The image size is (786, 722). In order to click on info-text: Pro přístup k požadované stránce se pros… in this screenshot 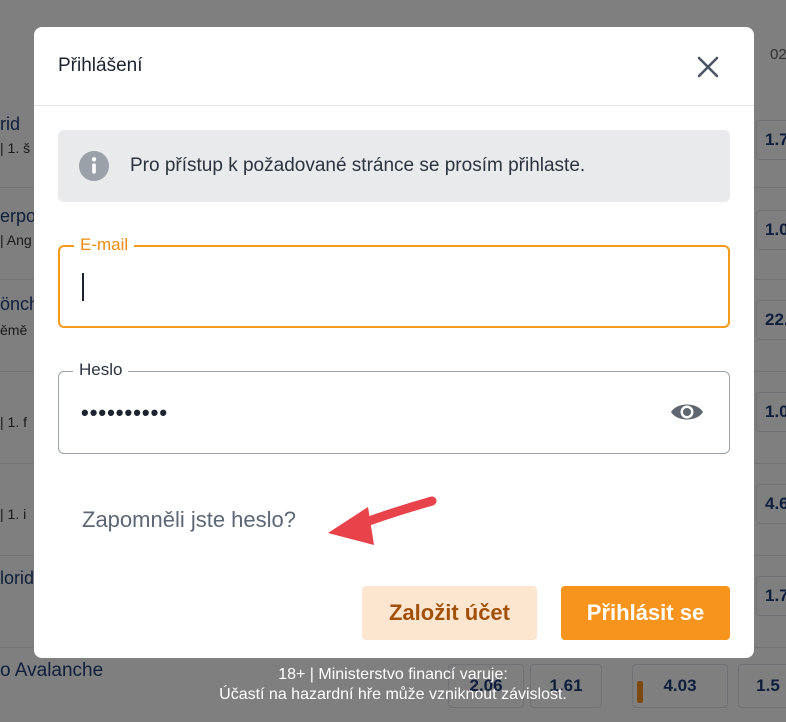, I will do `click(358, 165)`.